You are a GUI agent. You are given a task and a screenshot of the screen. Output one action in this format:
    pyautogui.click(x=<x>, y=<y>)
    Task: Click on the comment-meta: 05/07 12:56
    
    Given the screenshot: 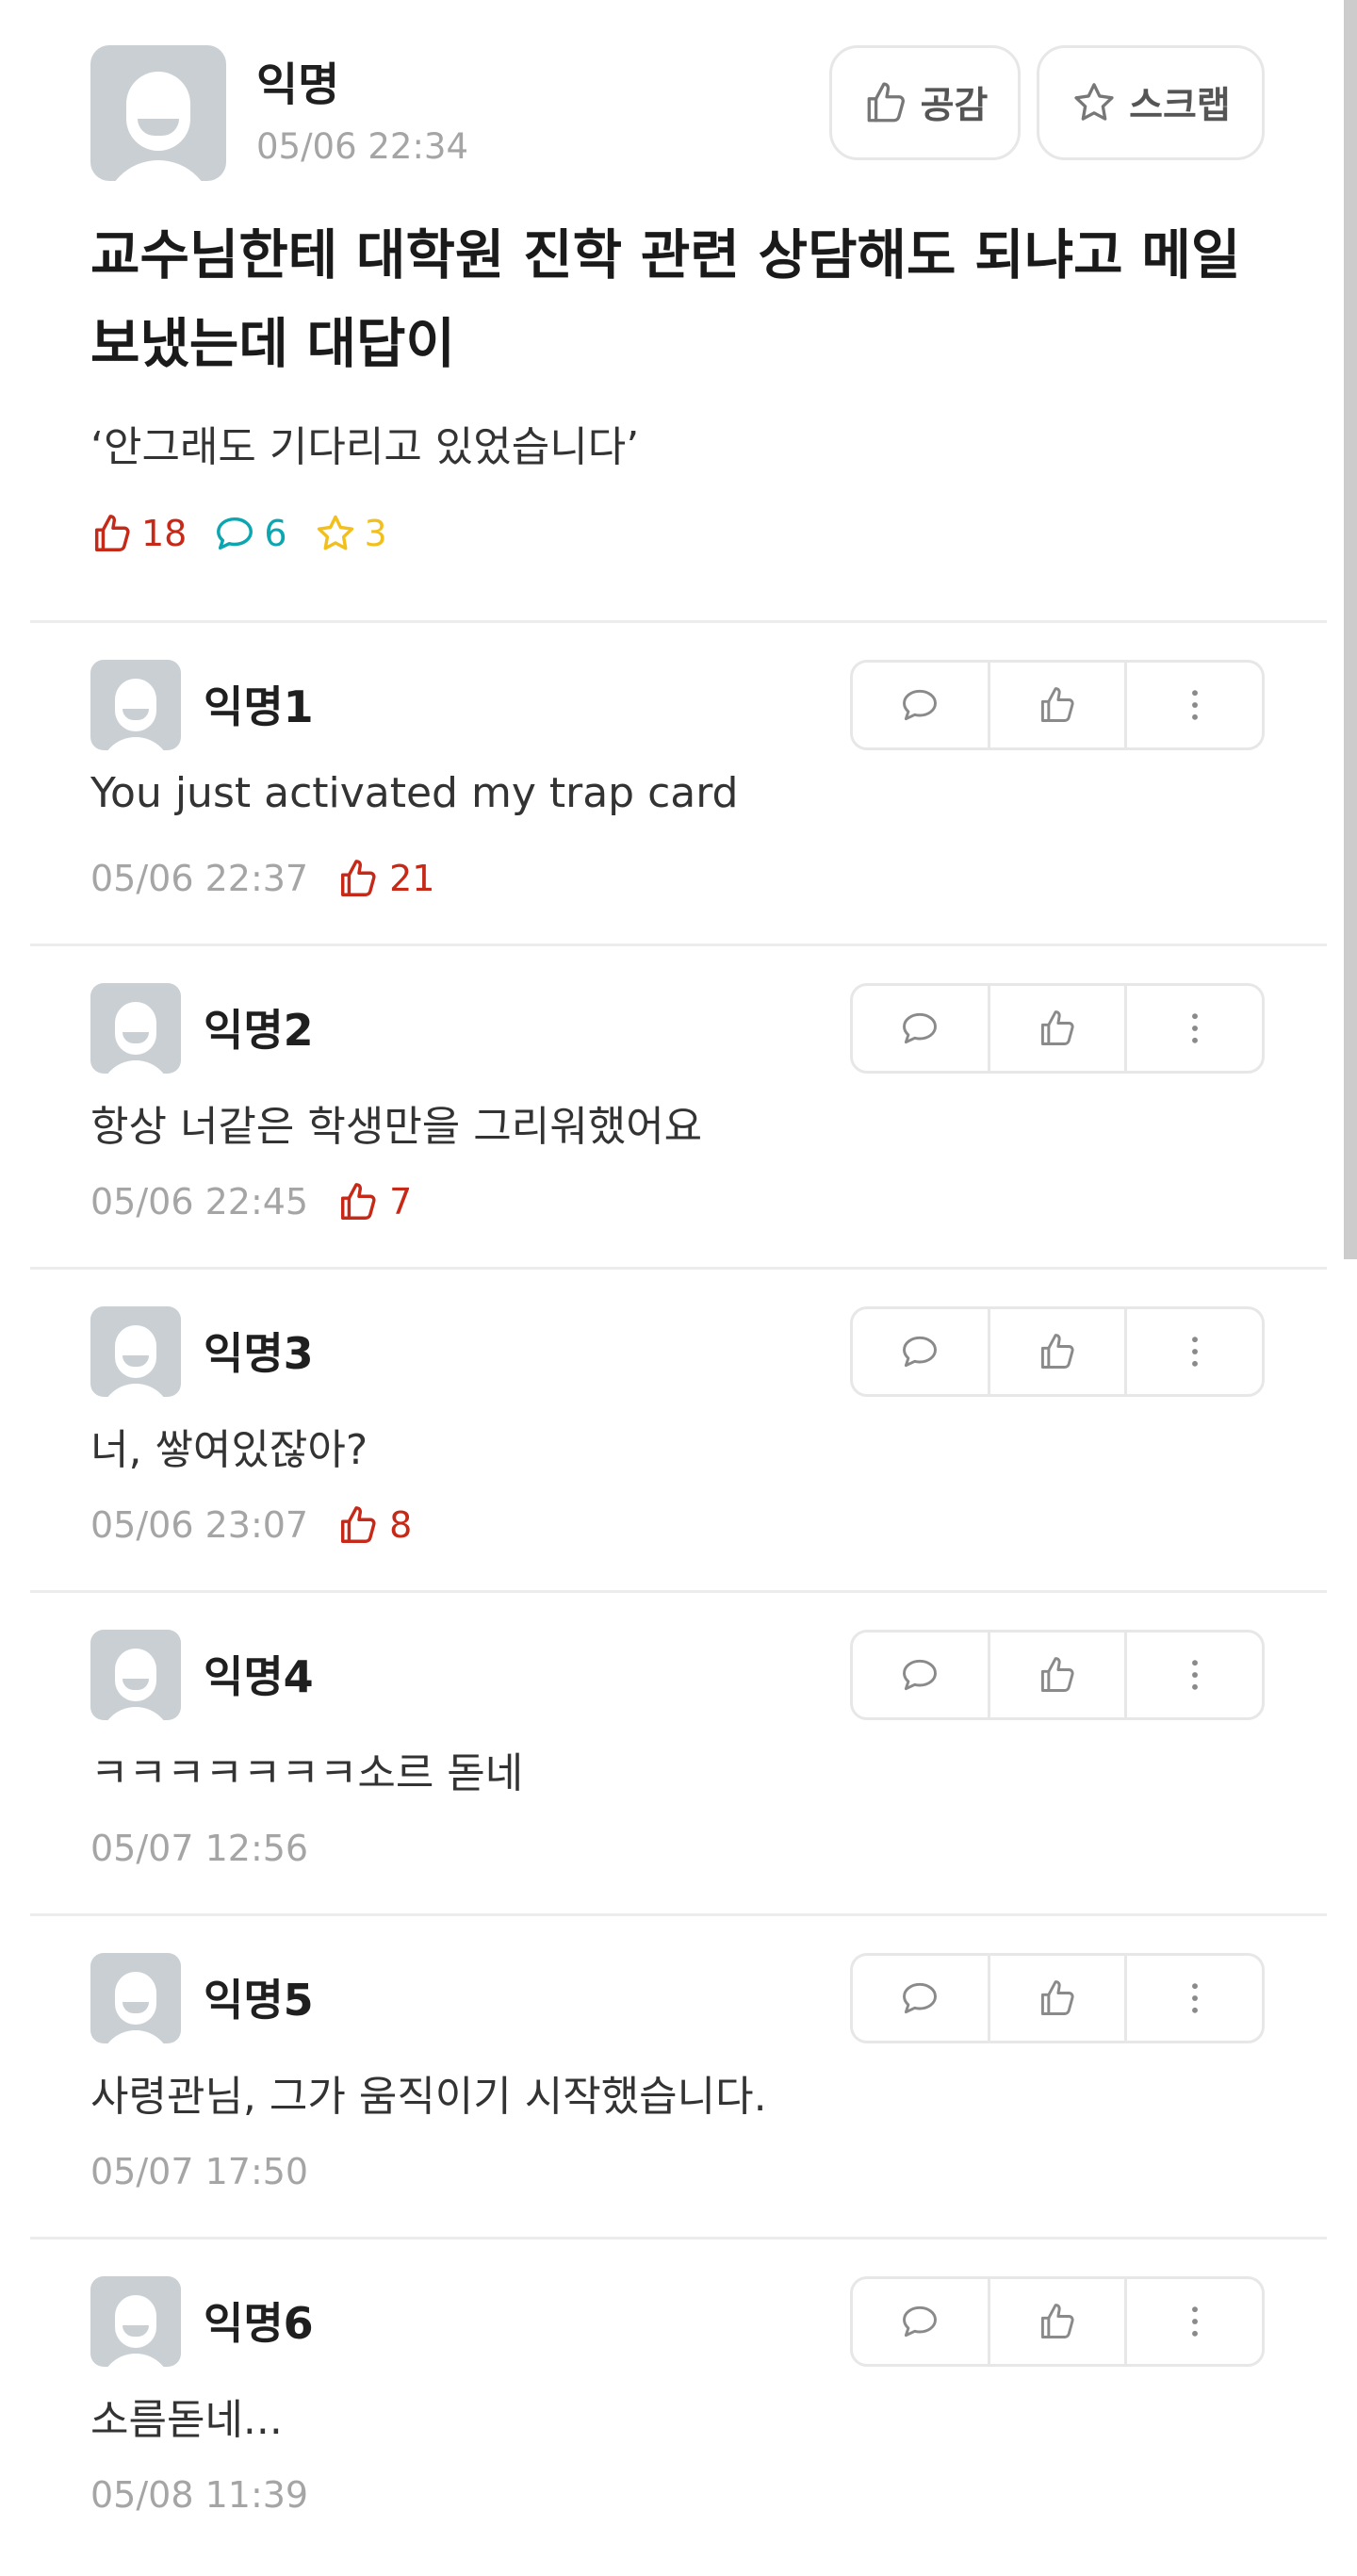 What is the action you would take?
    pyautogui.click(x=199, y=1848)
    